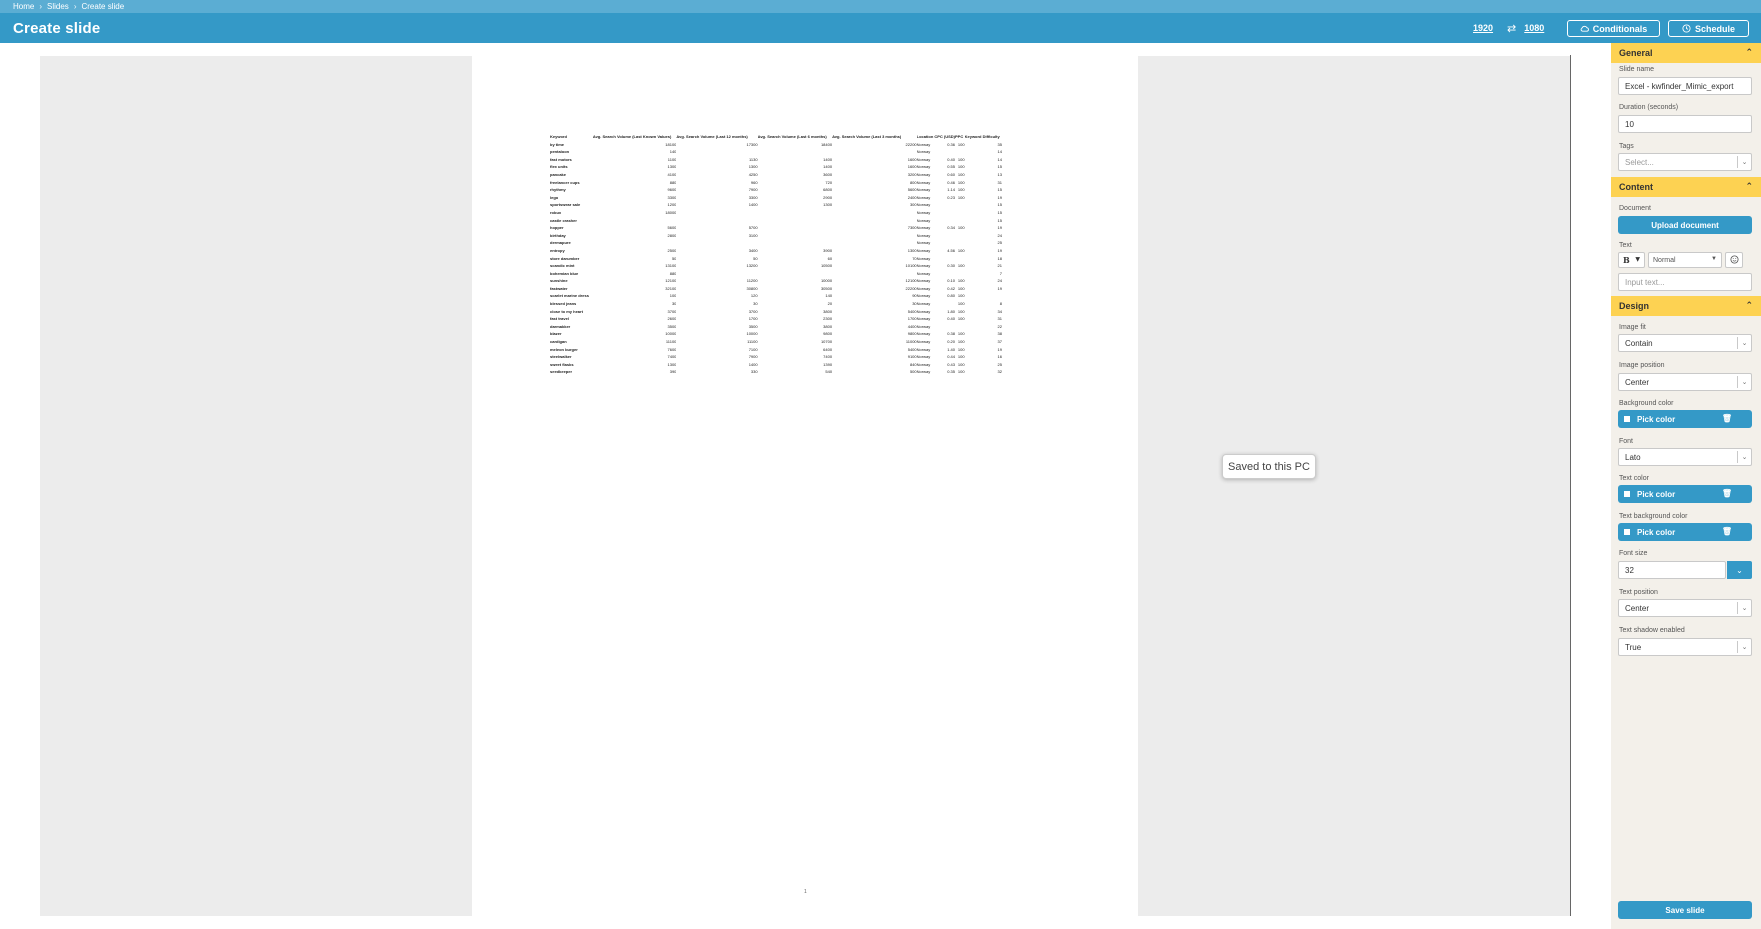  Describe the element at coordinates (830, 304) in the screenshot. I see `table-cell: 20` at that location.